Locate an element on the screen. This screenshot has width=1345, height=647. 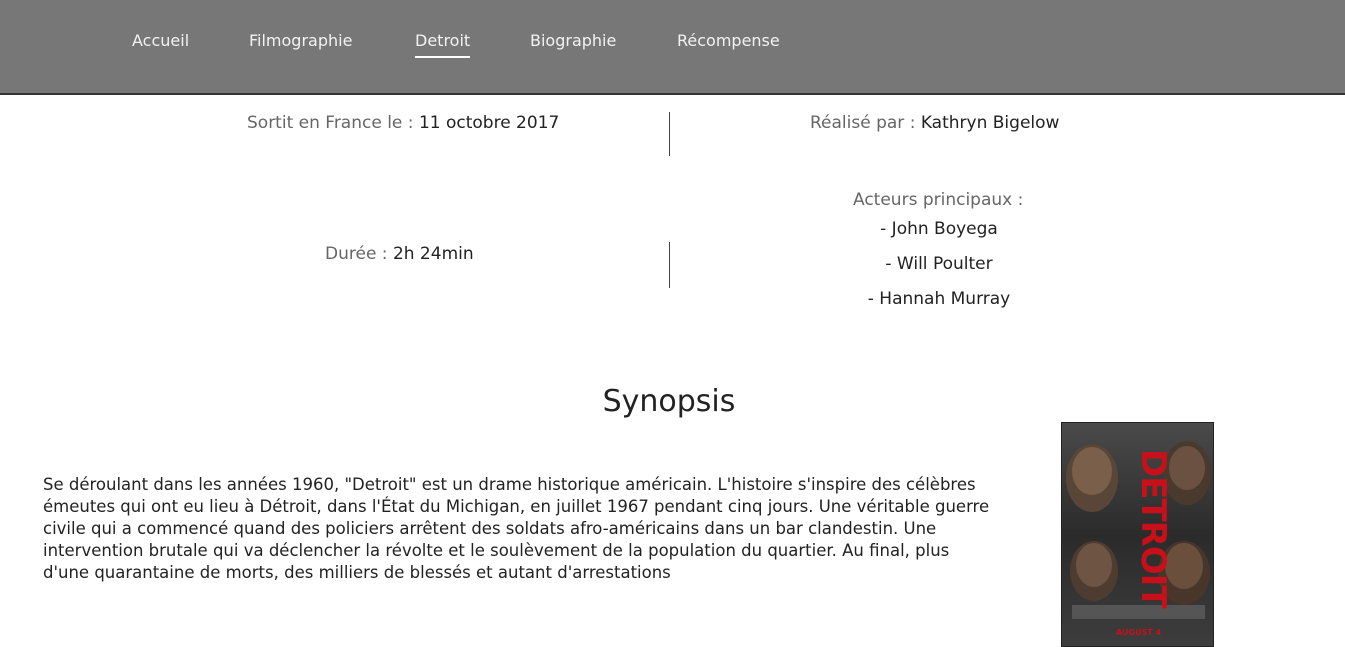
nav-filmographie: Filmographie is located at coordinates (300, 40).